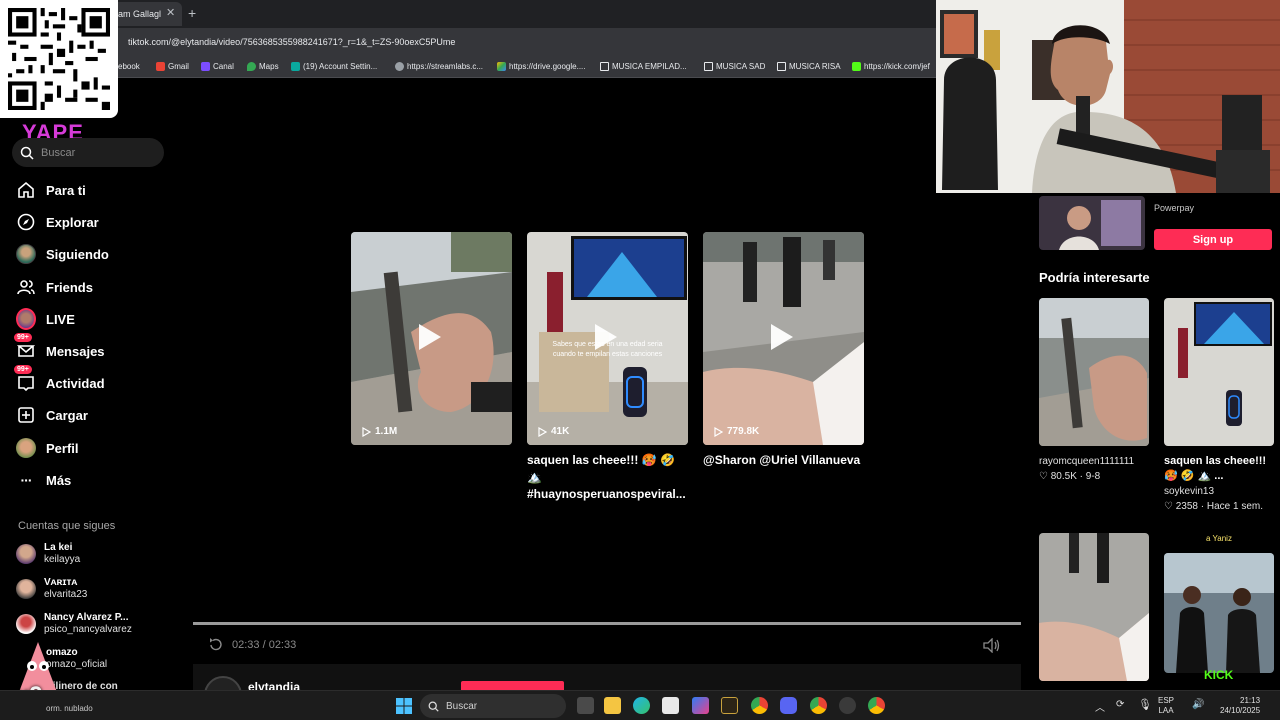 Image resolution: width=1280 pixels, height=720 pixels. What do you see at coordinates (51, 589) in the screenshot?
I see `following-item: Vᴀʀɪᴛᴀ elvarita23` at bounding box center [51, 589].